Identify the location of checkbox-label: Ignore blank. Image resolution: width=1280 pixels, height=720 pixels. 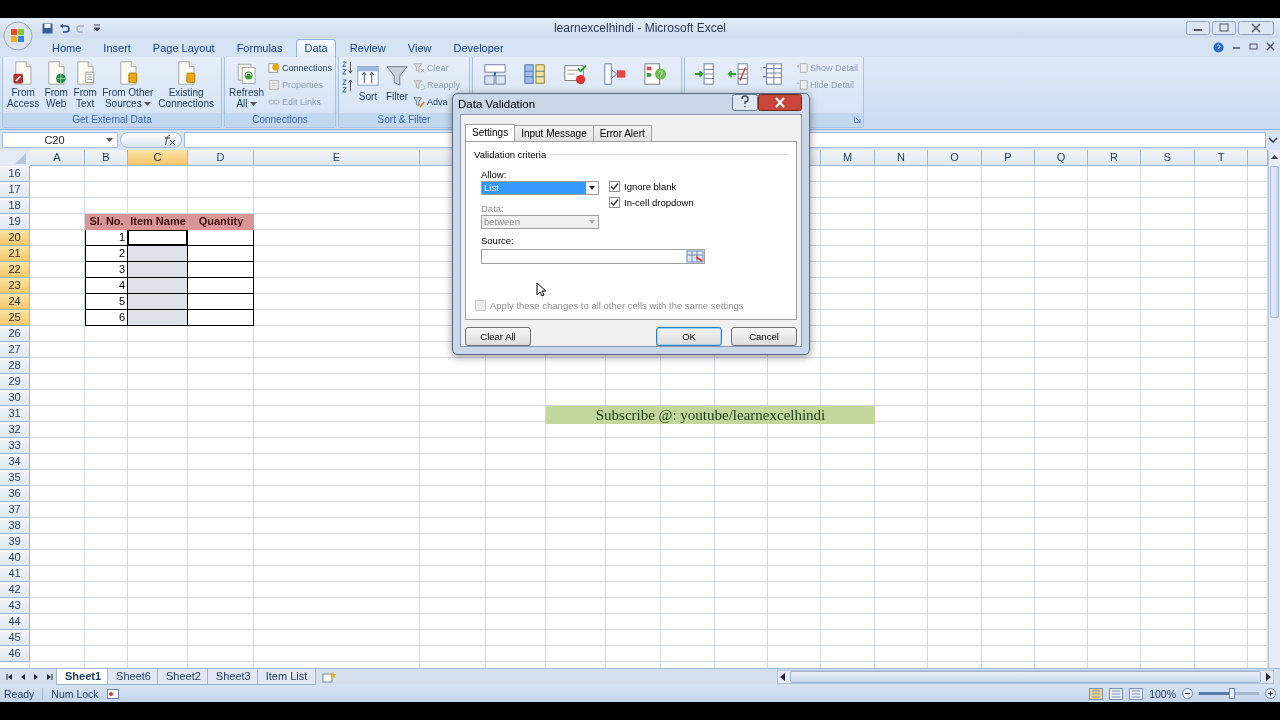
(650, 186).